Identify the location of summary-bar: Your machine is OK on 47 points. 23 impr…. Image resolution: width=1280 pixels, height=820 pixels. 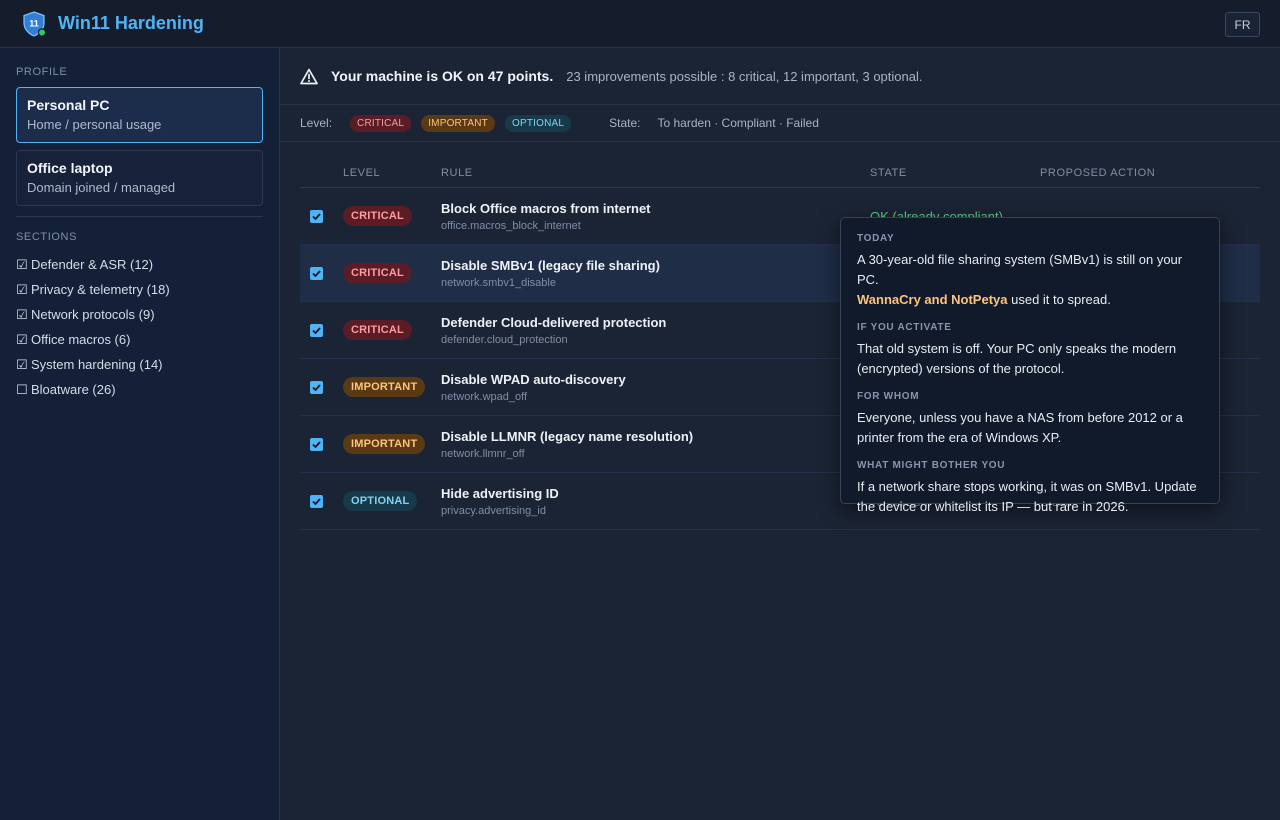
(780, 76).